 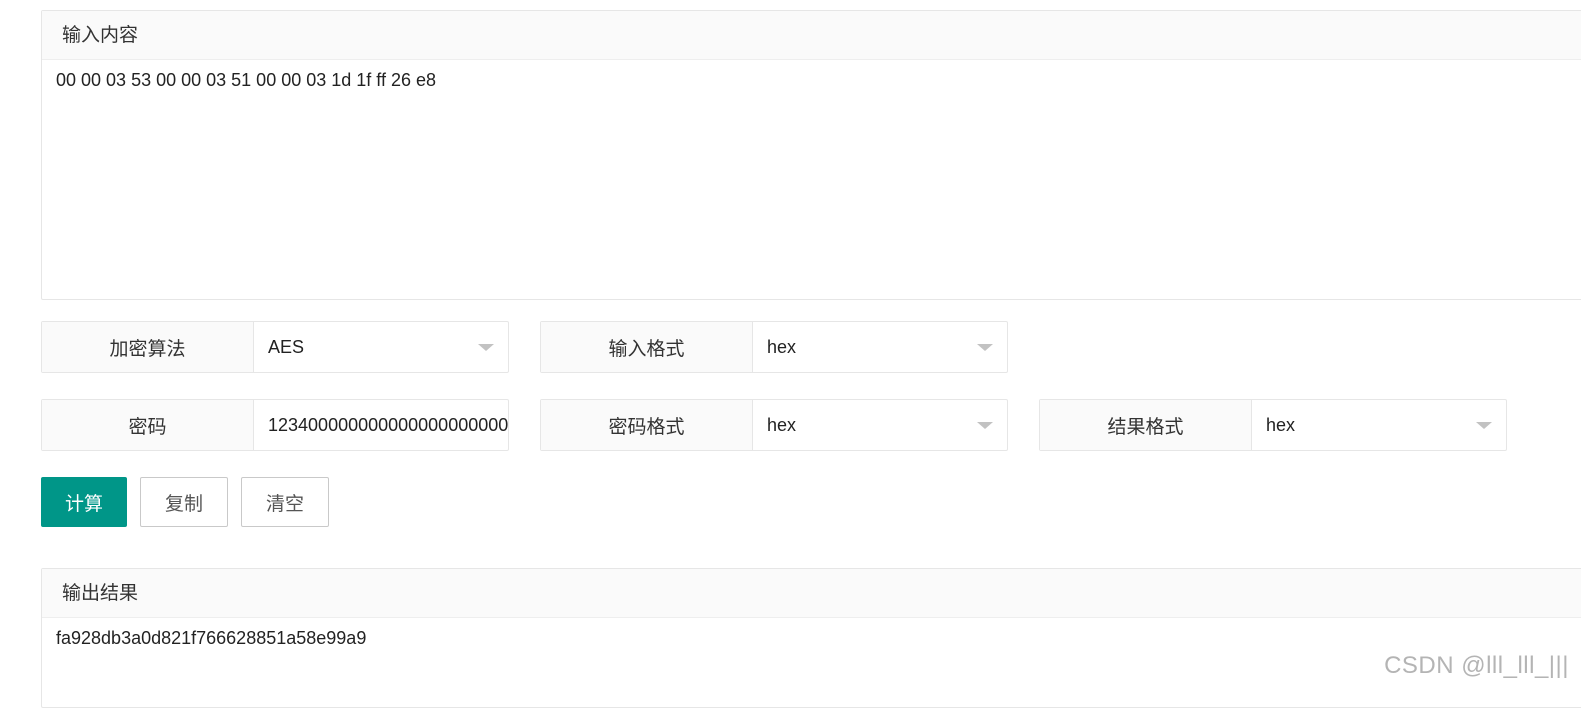 I want to click on watermark: CSDN @lll_lll_|||, so click(x=1476, y=665).